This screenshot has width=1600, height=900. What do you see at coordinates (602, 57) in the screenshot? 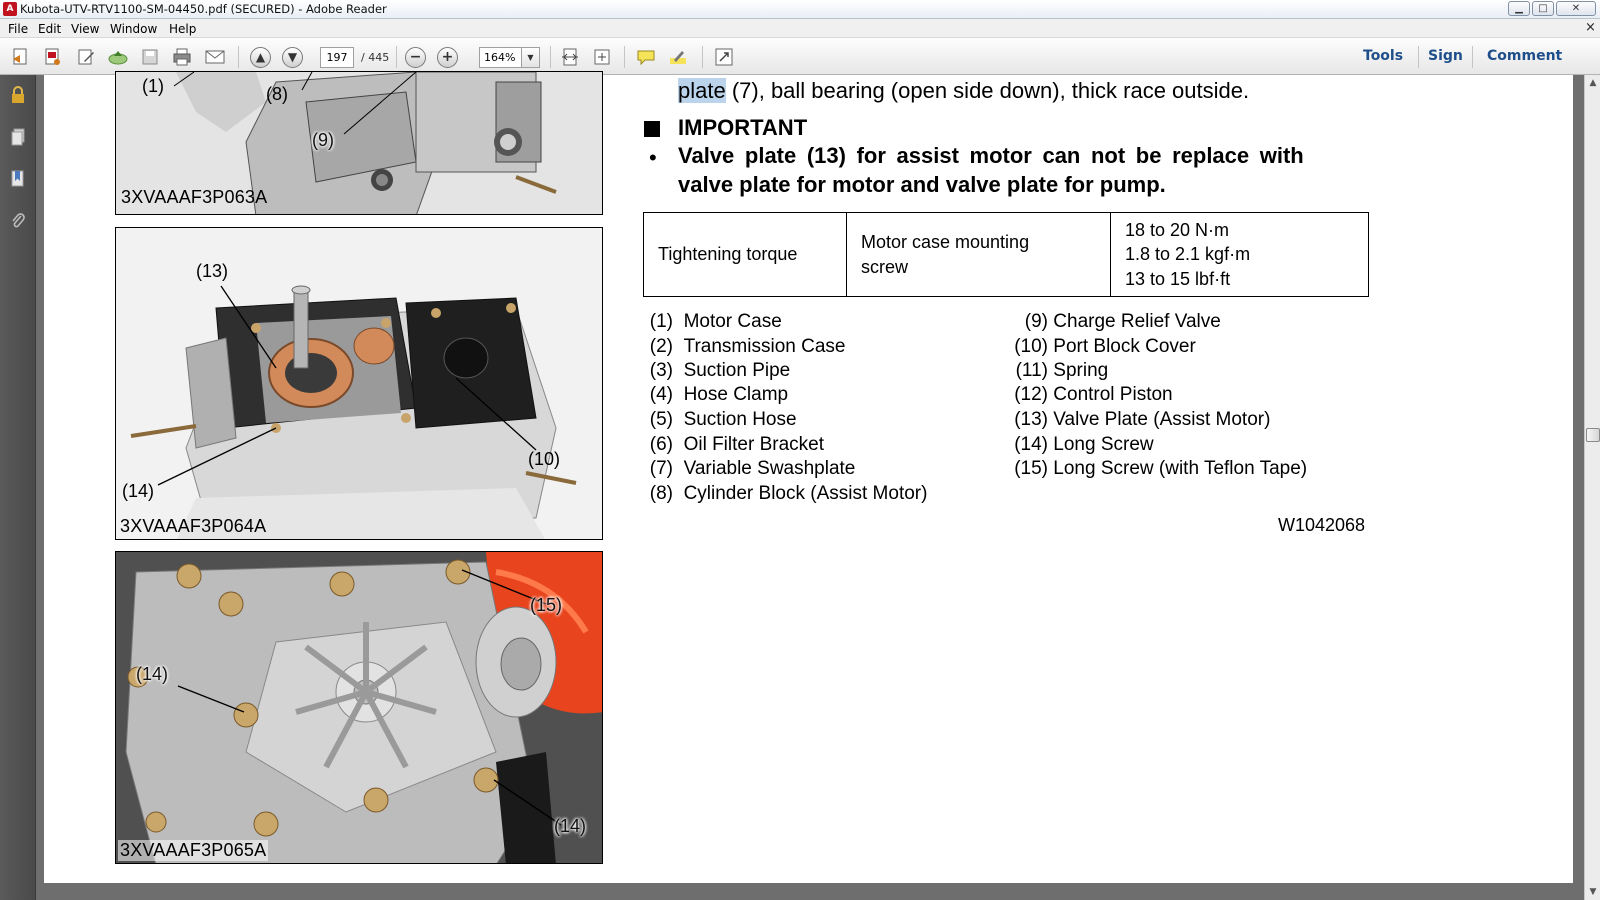
I see `fit-width-icon` at bounding box center [602, 57].